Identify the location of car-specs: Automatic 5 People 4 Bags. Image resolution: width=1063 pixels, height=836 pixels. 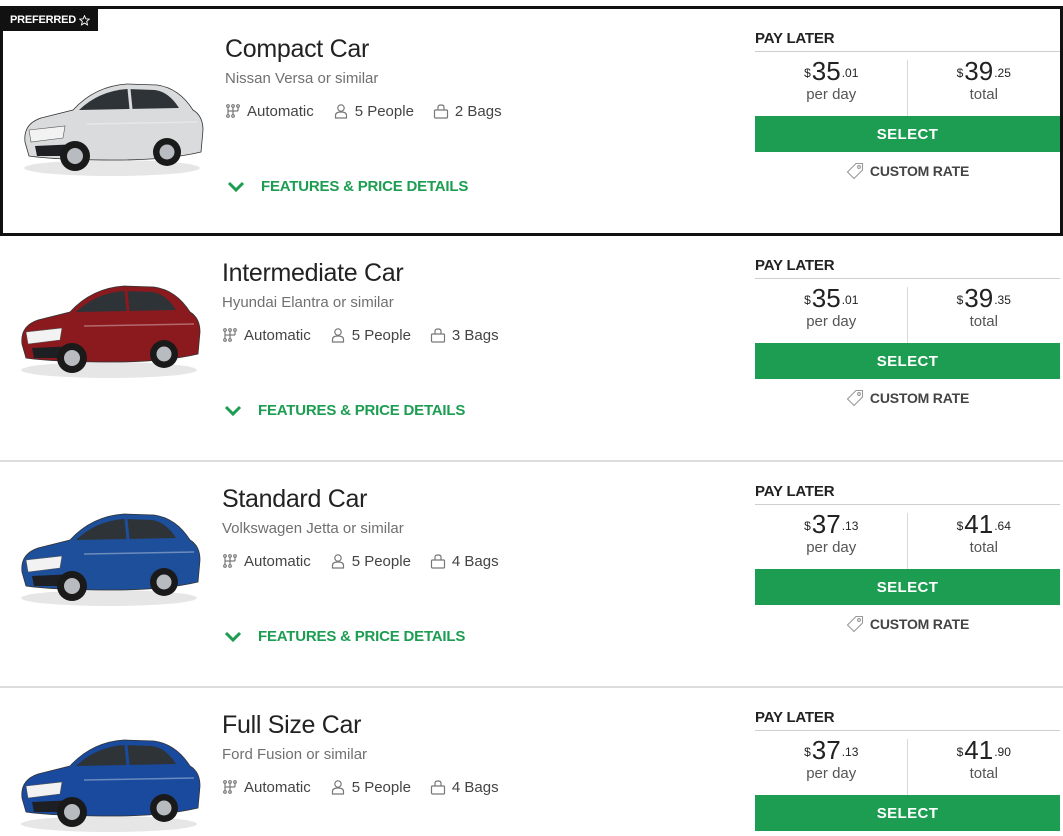
(370, 787).